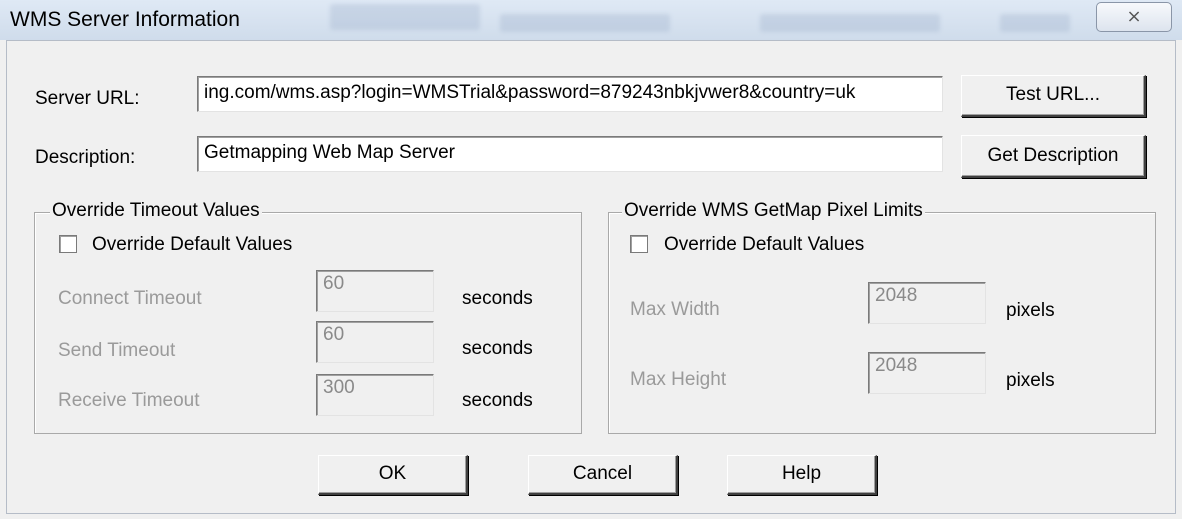 The image size is (1182, 519). Describe the element at coordinates (1030, 310) in the screenshot. I see `max-width-unit: pixels` at that location.